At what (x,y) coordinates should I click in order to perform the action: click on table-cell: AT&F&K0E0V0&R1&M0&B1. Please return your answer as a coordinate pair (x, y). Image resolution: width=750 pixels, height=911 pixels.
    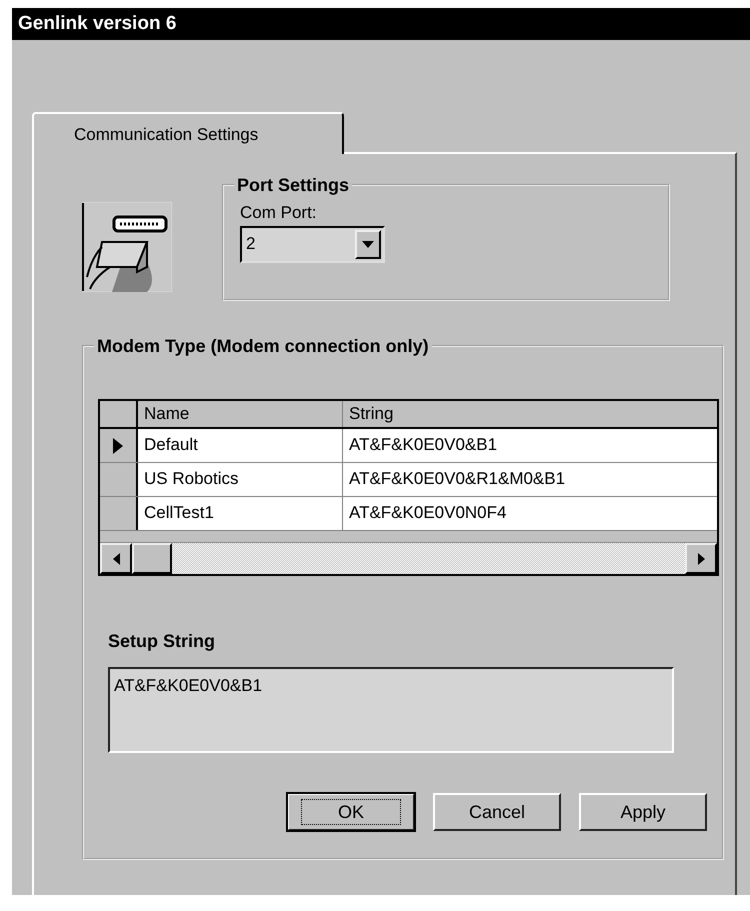
    Looking at the image, I should click on (530, 479).